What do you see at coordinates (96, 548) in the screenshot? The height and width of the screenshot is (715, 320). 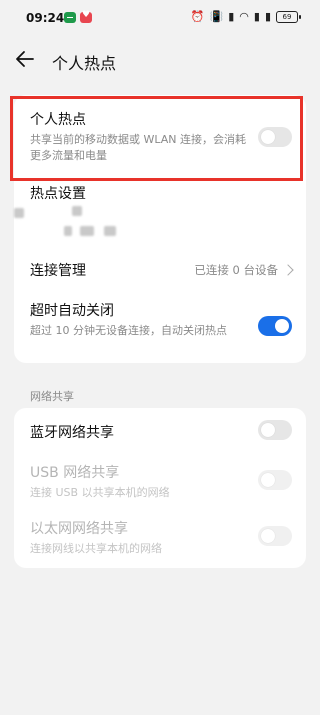 I see `ethernet-sharing-subtitle: 连接网线以共享本机的网络` at bounding box center [96, 548].